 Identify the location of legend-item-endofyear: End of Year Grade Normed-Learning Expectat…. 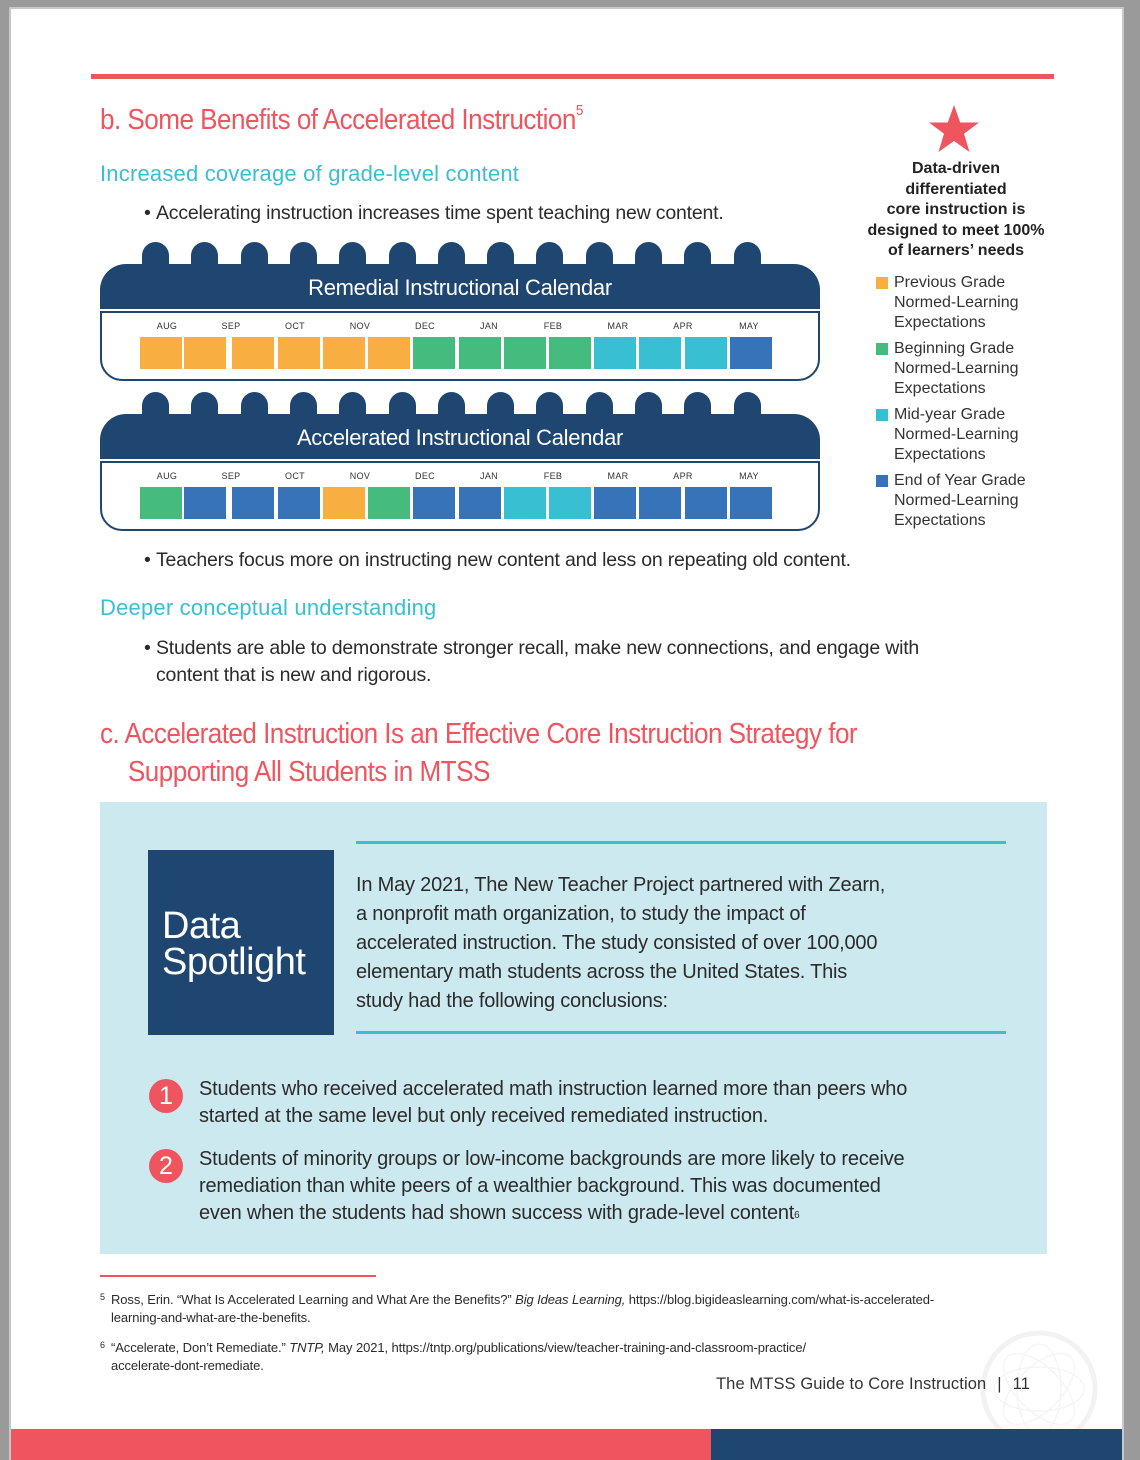
(971, 501).